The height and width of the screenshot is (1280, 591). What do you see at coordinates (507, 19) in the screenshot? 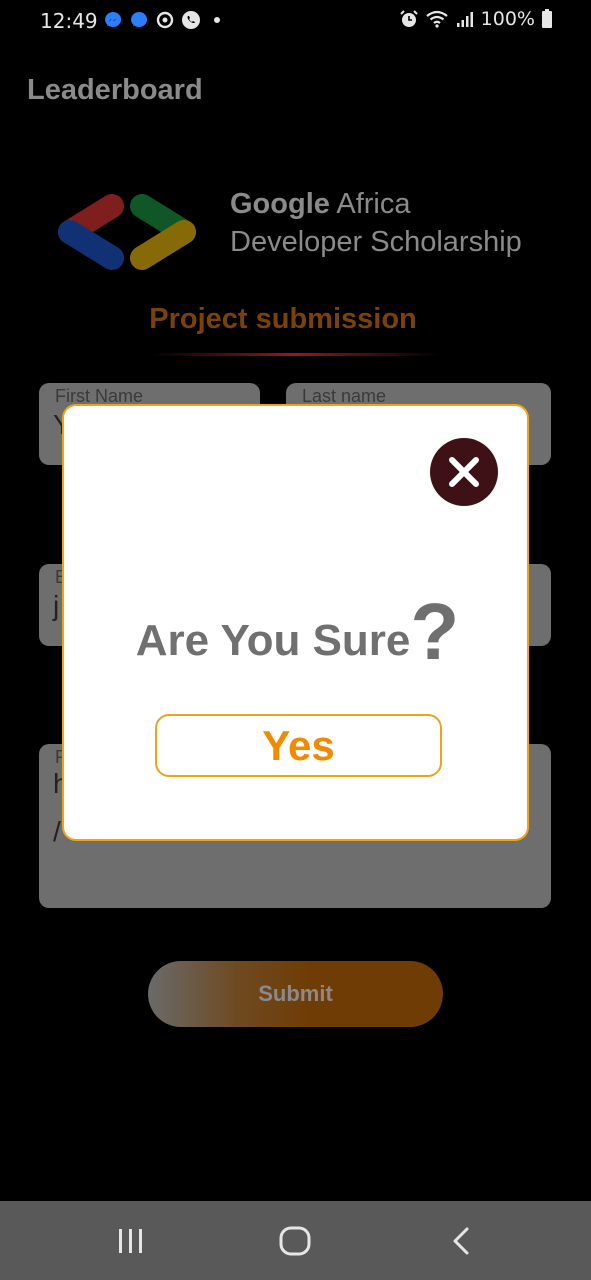
I see `battery-percent: 100%` at bounding box center [507, 19].